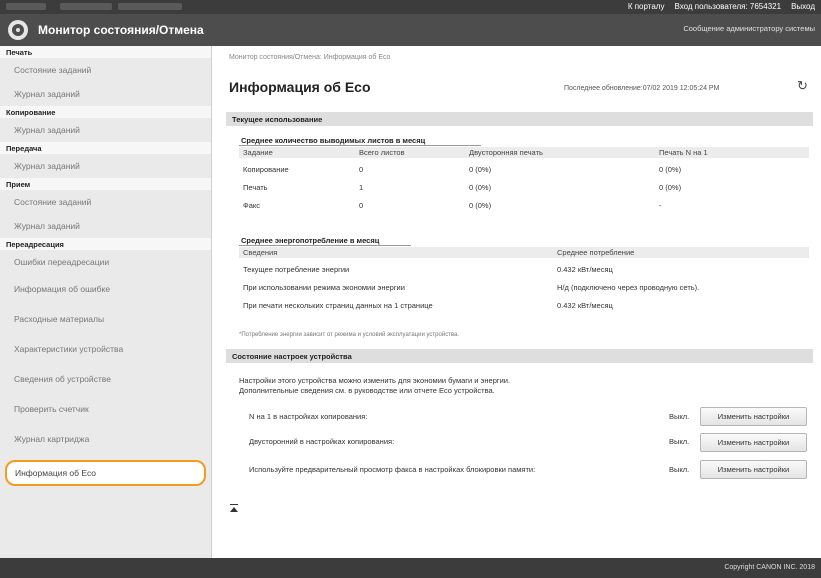 The image size is (821, 578). I want to click on setting-label-n-on-1-copy: N на 1 в настройках копирования:, so click(308, 416).